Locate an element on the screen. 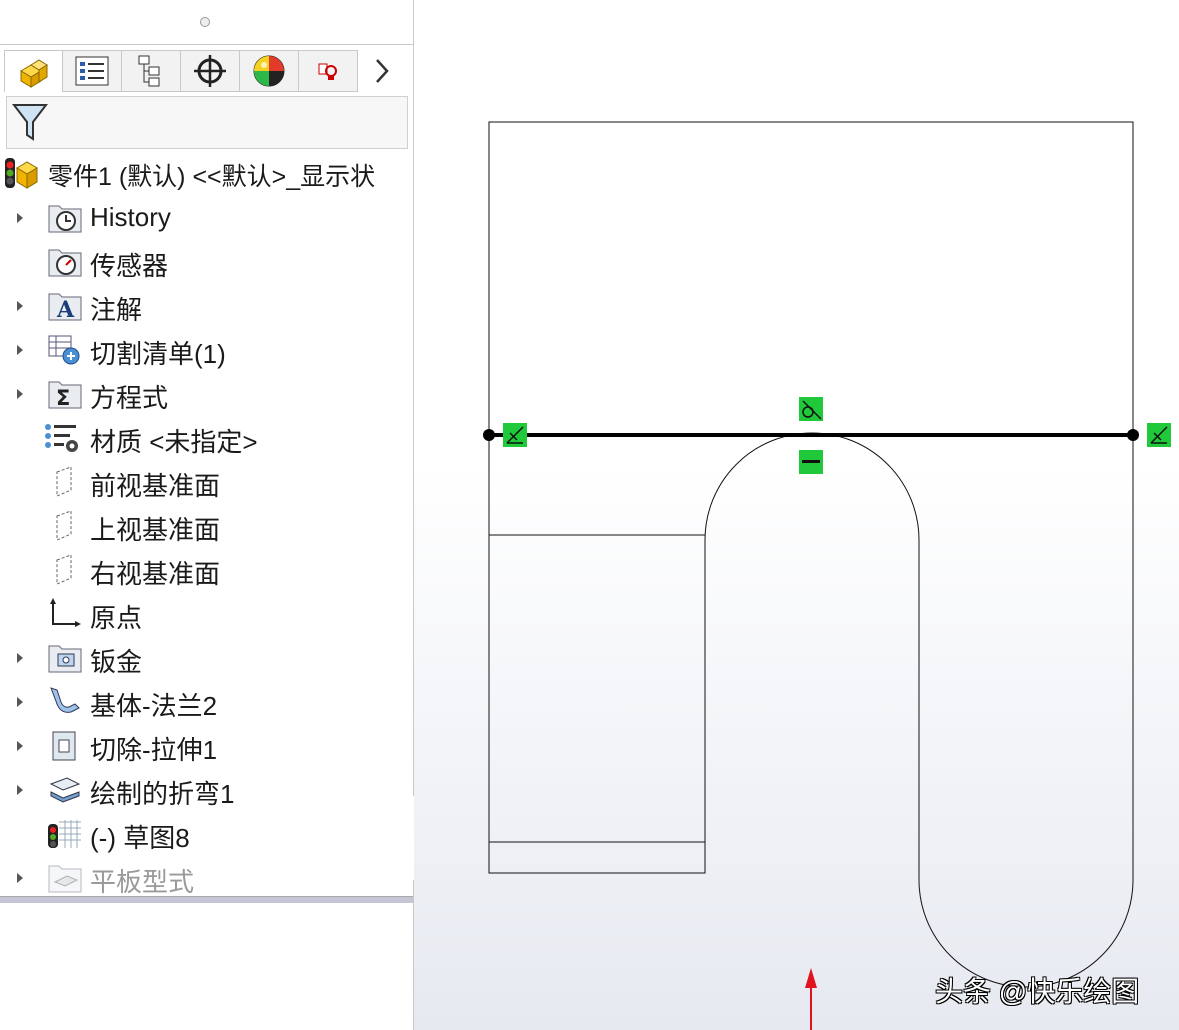 The height and width of the screenshot is (1030, 1179). tab-dimxpertmanager is located at coordinates (210, 71).